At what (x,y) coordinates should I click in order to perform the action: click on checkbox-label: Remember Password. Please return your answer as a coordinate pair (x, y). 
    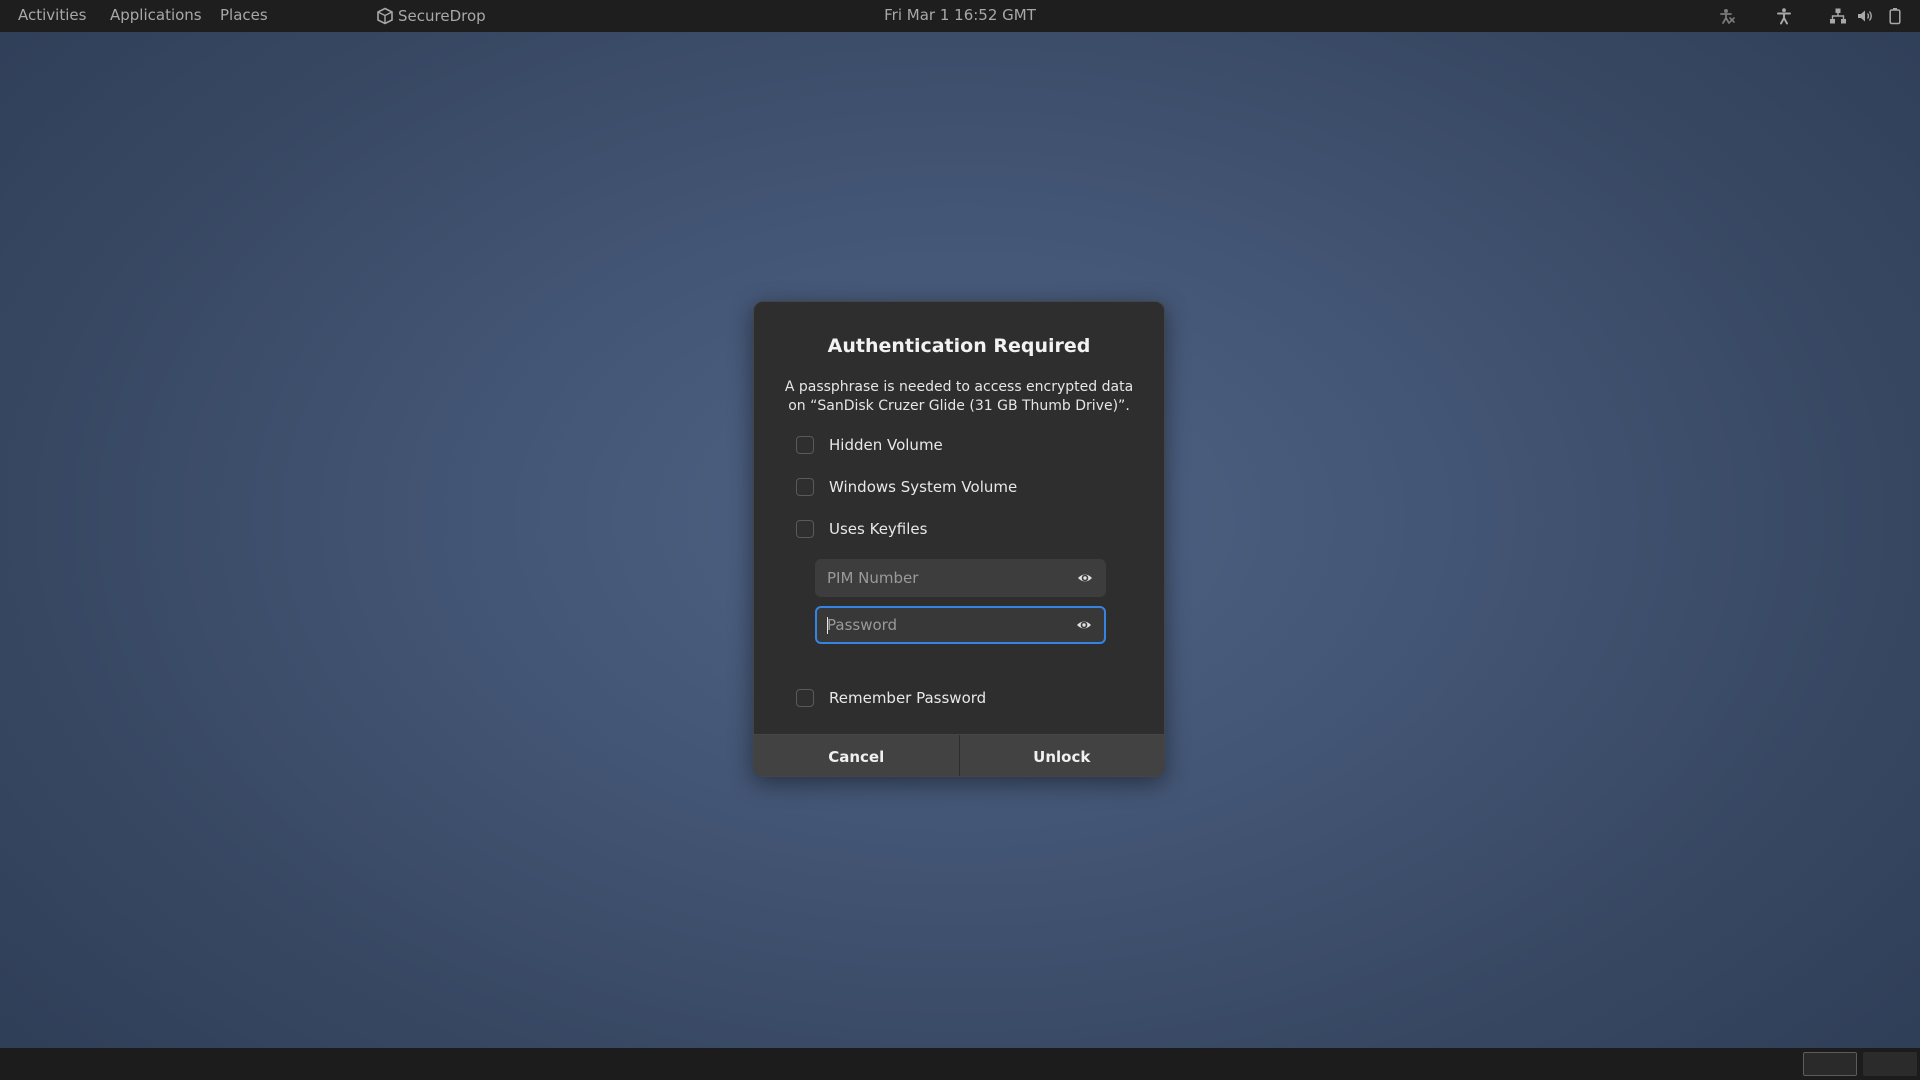
    Looking at the image, I should click on (908, 698).